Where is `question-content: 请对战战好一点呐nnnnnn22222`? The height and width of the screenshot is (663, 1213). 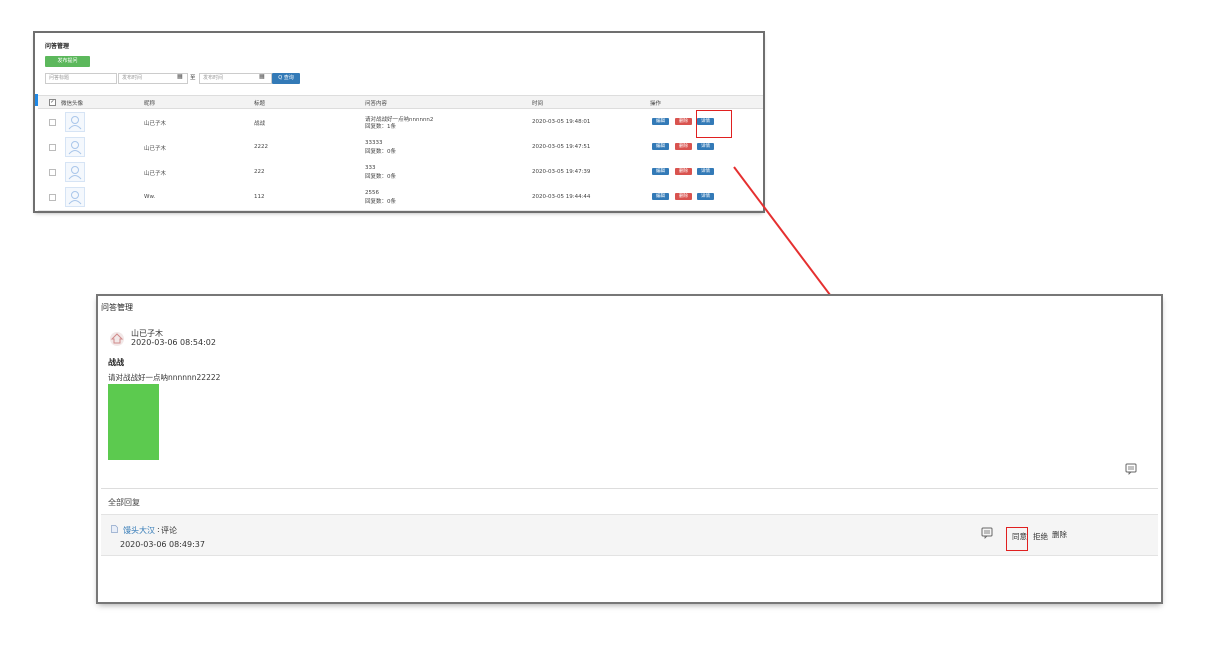
question-content: 请对战战好一点呐nnnnnn22222 is located at coordinates (164, 377).